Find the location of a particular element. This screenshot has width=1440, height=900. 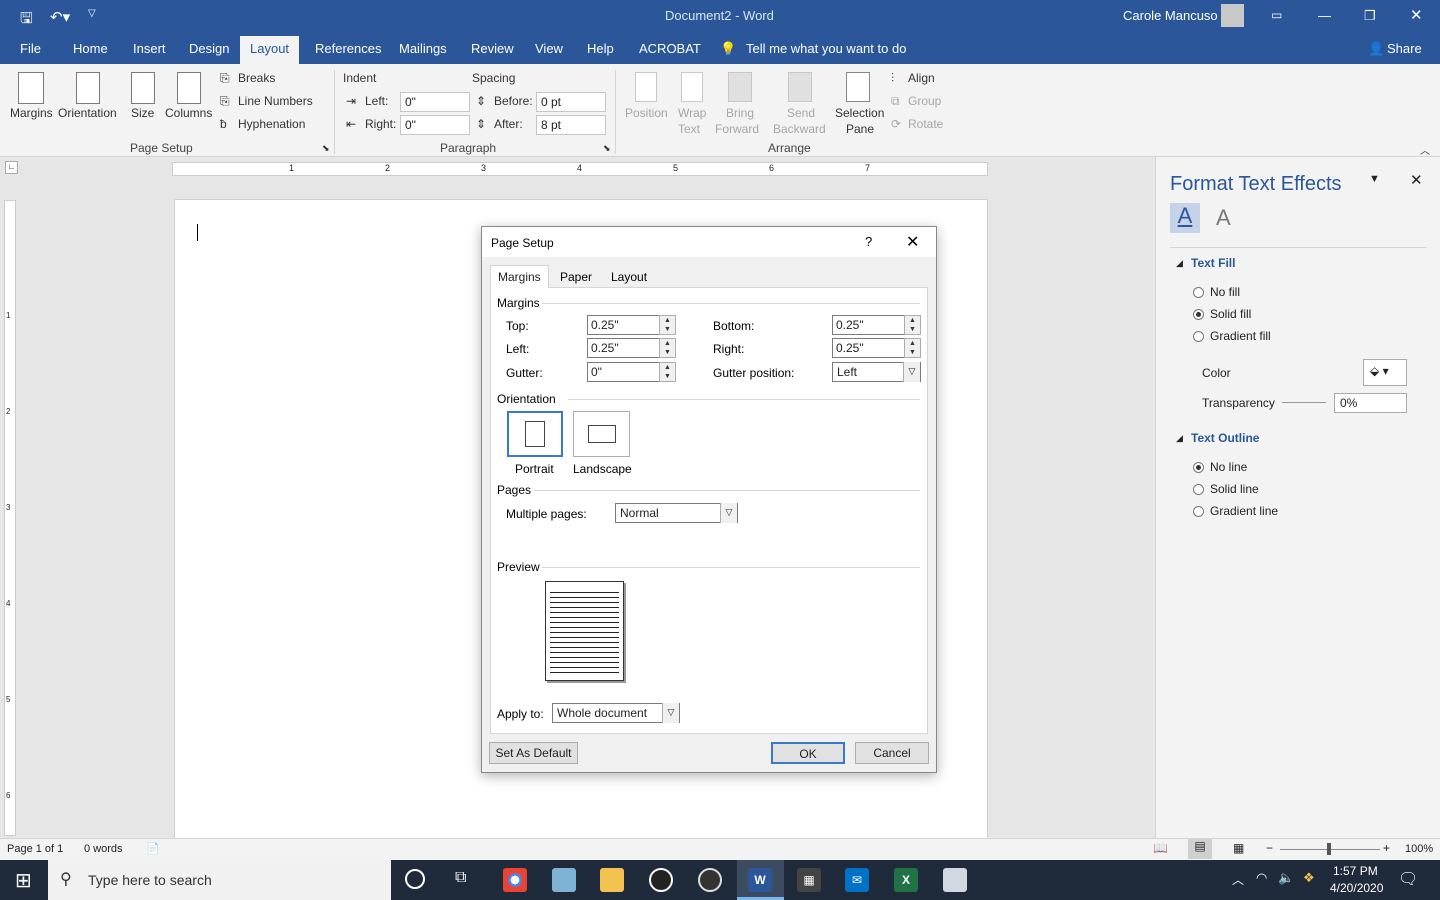

set-as-default-button: Set As Default is located at coordinates (533, 753).